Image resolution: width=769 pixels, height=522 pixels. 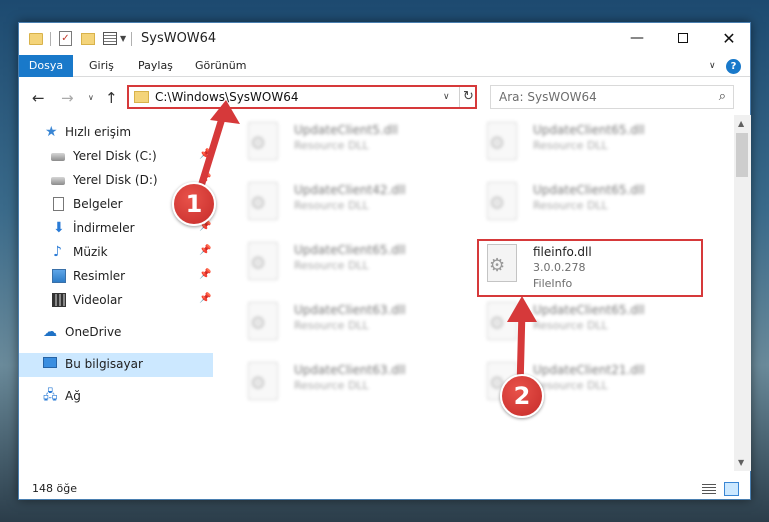 What do you see at coordinates (104, 364) in the screenshot?
I see `sidebar-item-label: Bu bilgisayar` at bounding box center [104, 364].